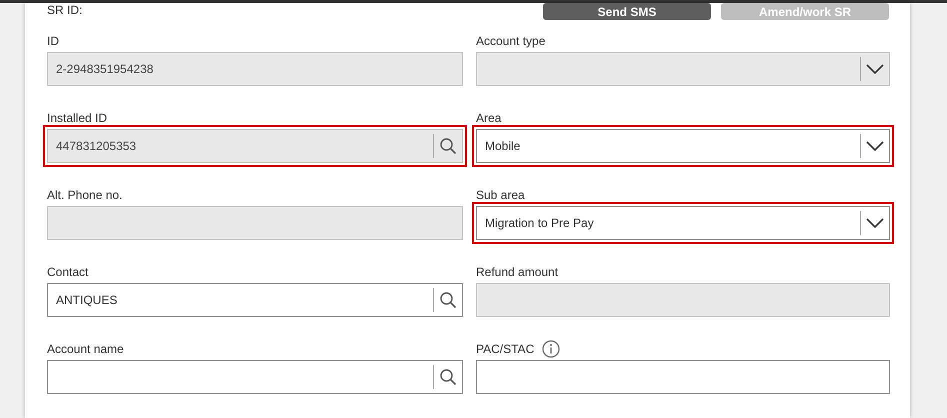 The height and width of the screenshot is (418, 947). I want to click on field-label: ID, so click(53, 41).